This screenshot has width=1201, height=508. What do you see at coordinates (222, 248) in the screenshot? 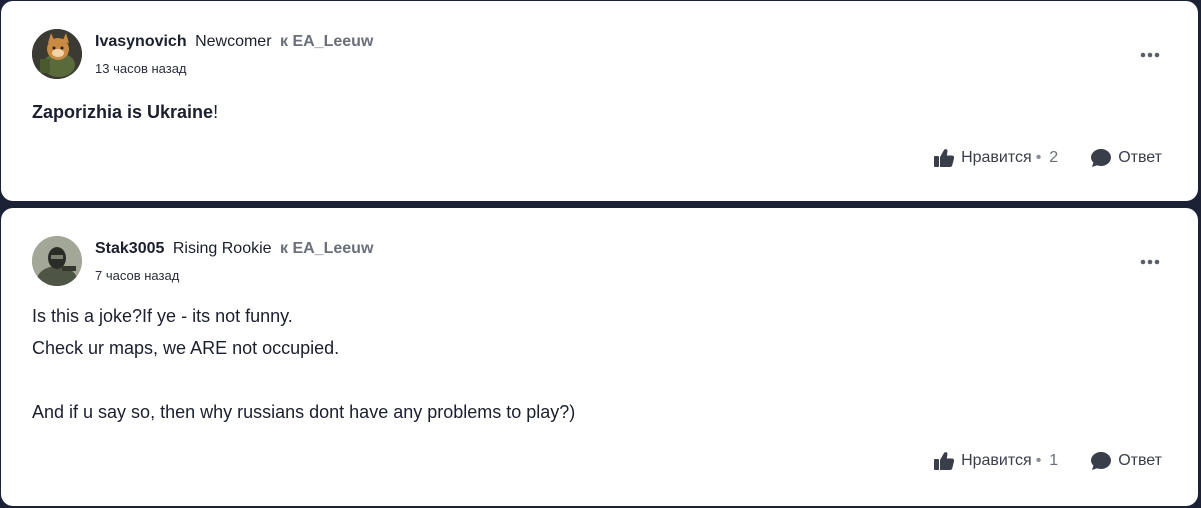
I see `user-rank: Rising Rookie` at bounding box center [222, 248].